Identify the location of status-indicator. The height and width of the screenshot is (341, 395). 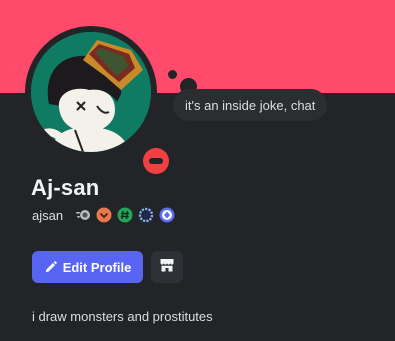
(156, 161).